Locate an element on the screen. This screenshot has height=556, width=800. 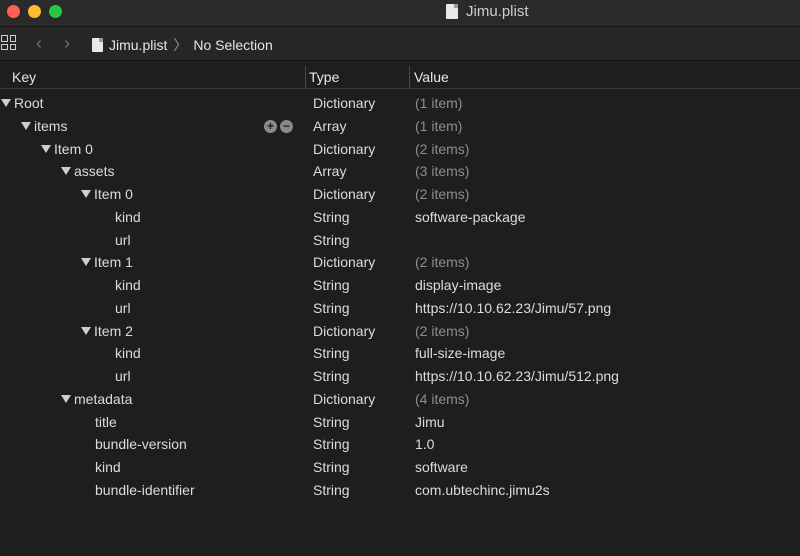
row-key: items is located at coordinates (51, 125).